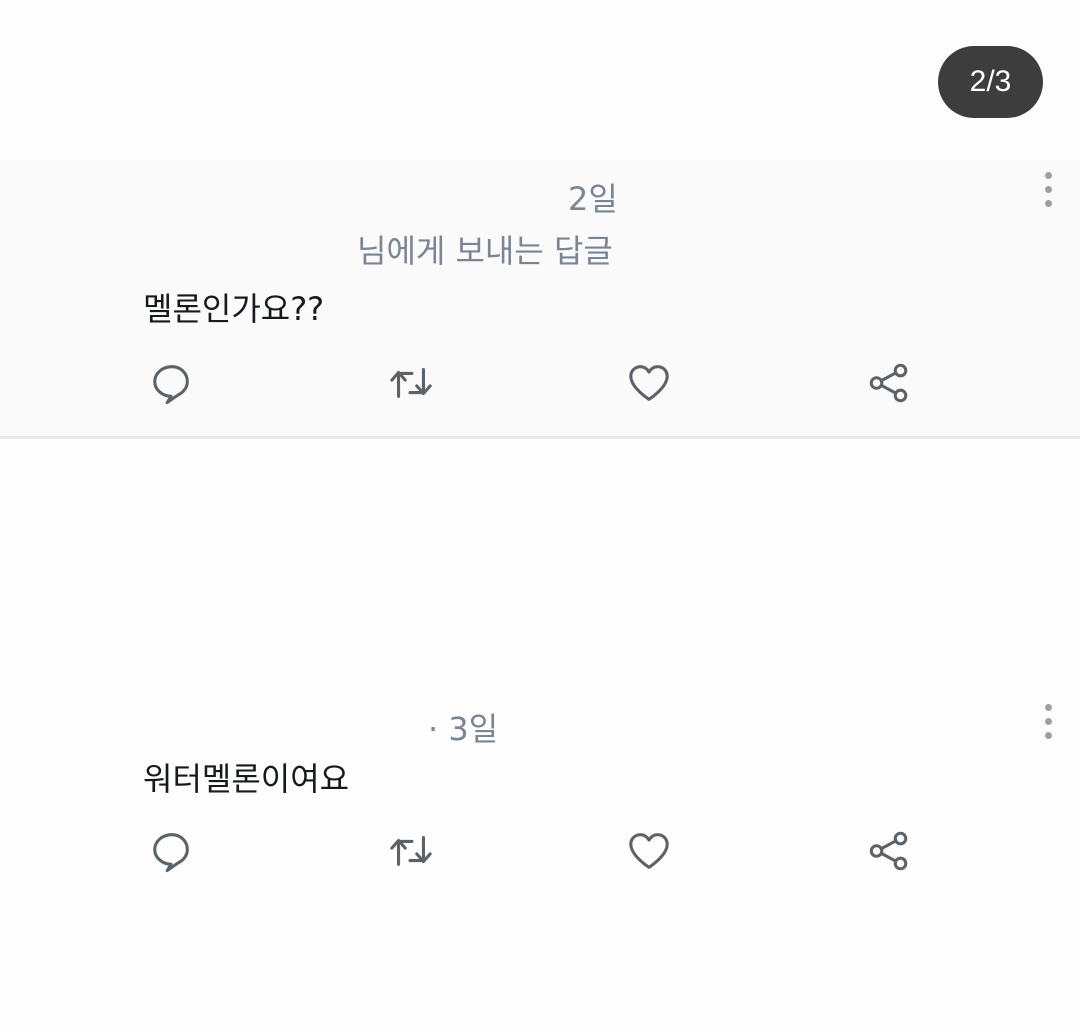  I want to click on tweet-timestamp: 2일, so click(593, 199).